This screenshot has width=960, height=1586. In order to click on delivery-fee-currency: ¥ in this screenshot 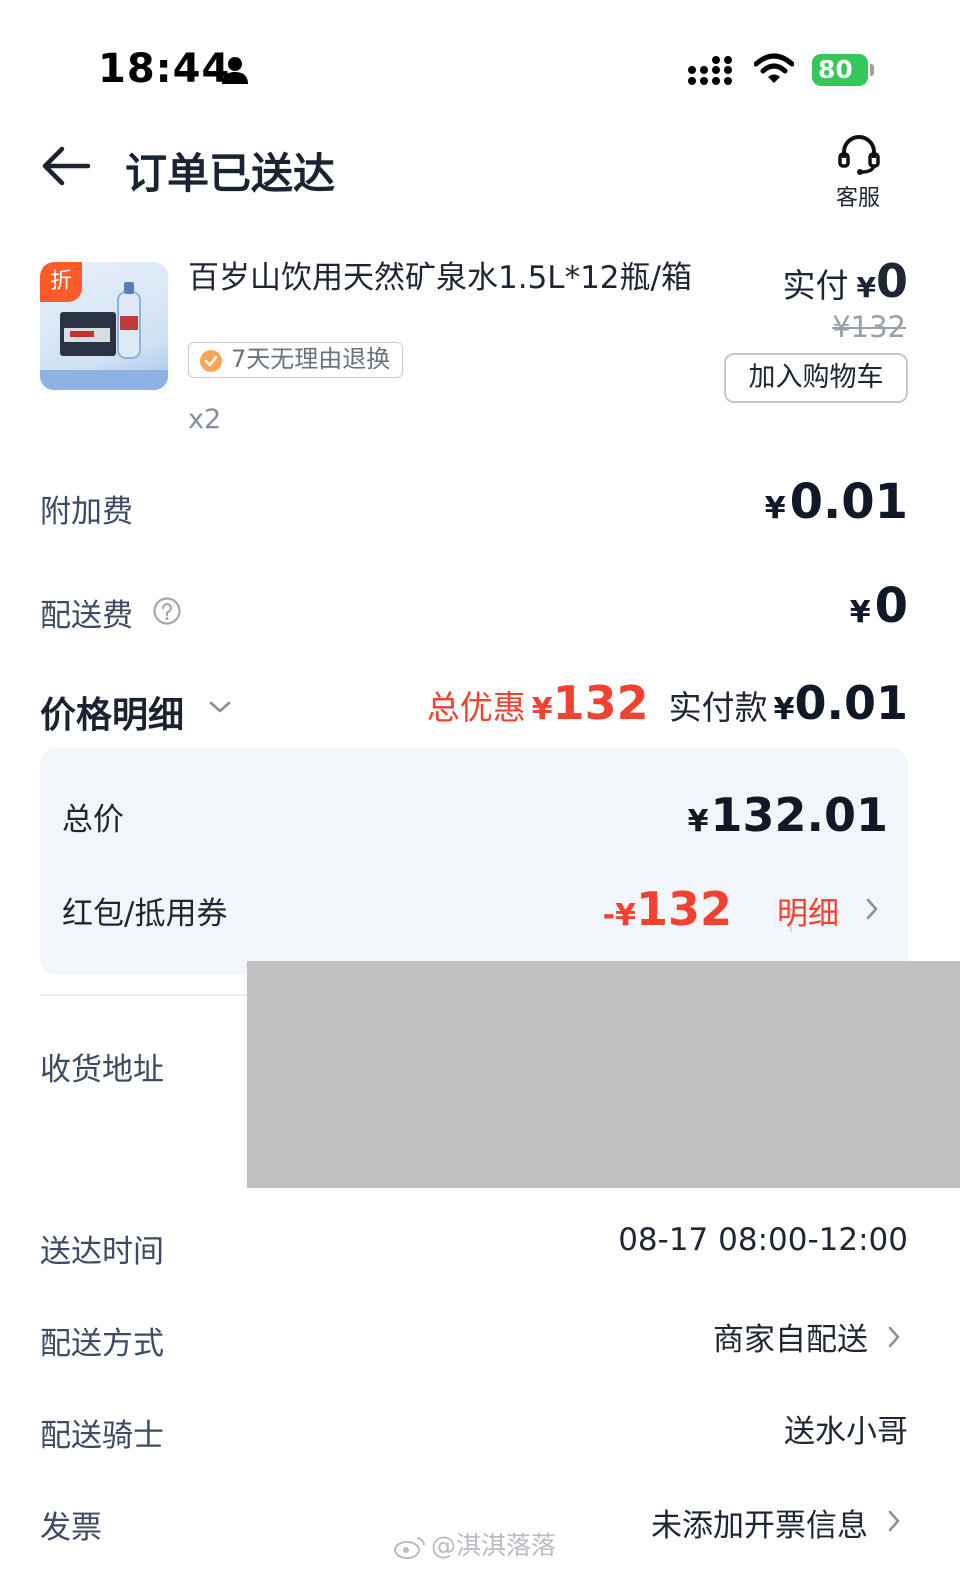, I will do `click(860, 612)`.